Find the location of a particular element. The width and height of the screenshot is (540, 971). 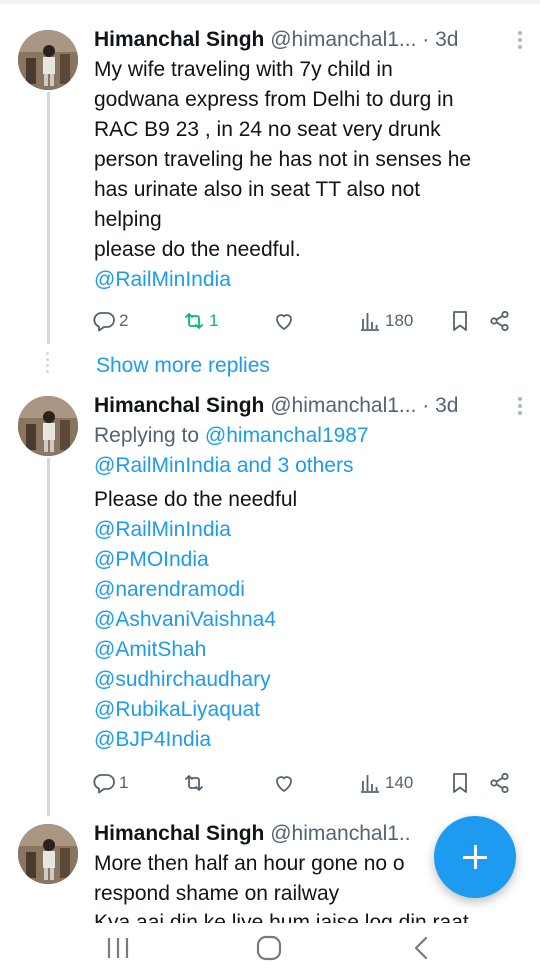

replying-to-handle: @himanchal1987 is located at coordinates (287, 435).